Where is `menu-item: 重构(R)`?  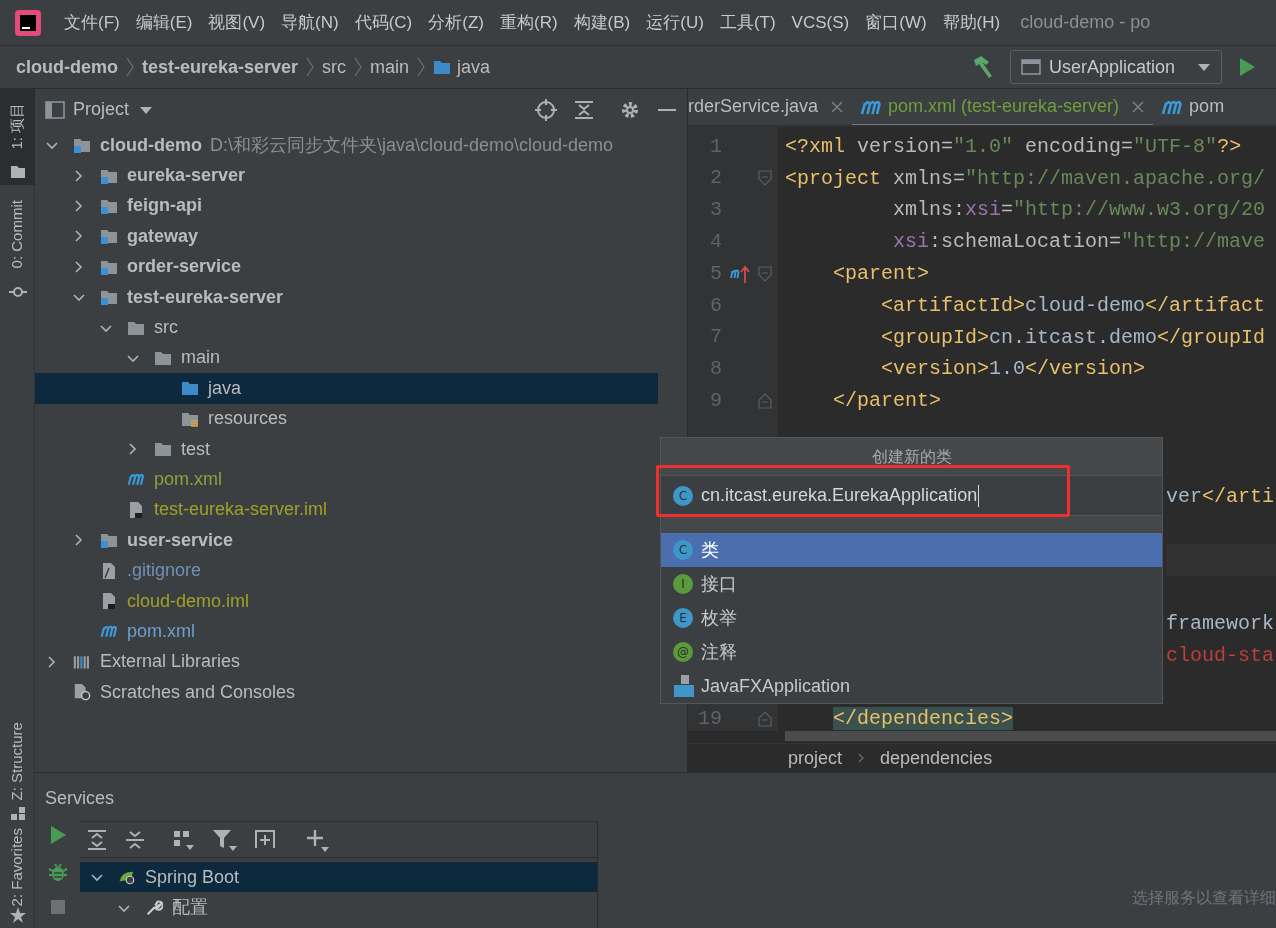
menu-item: 重构(R) is located at coordinates (529, 22).